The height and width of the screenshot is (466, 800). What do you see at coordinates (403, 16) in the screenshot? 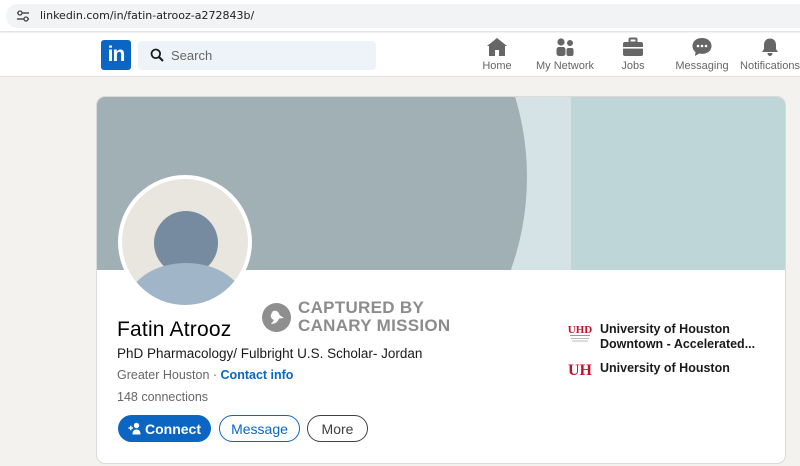
I see `url-field: linkedin.com/in/fatin-atrooz-a272843b/` at bounding box center [403, 16].